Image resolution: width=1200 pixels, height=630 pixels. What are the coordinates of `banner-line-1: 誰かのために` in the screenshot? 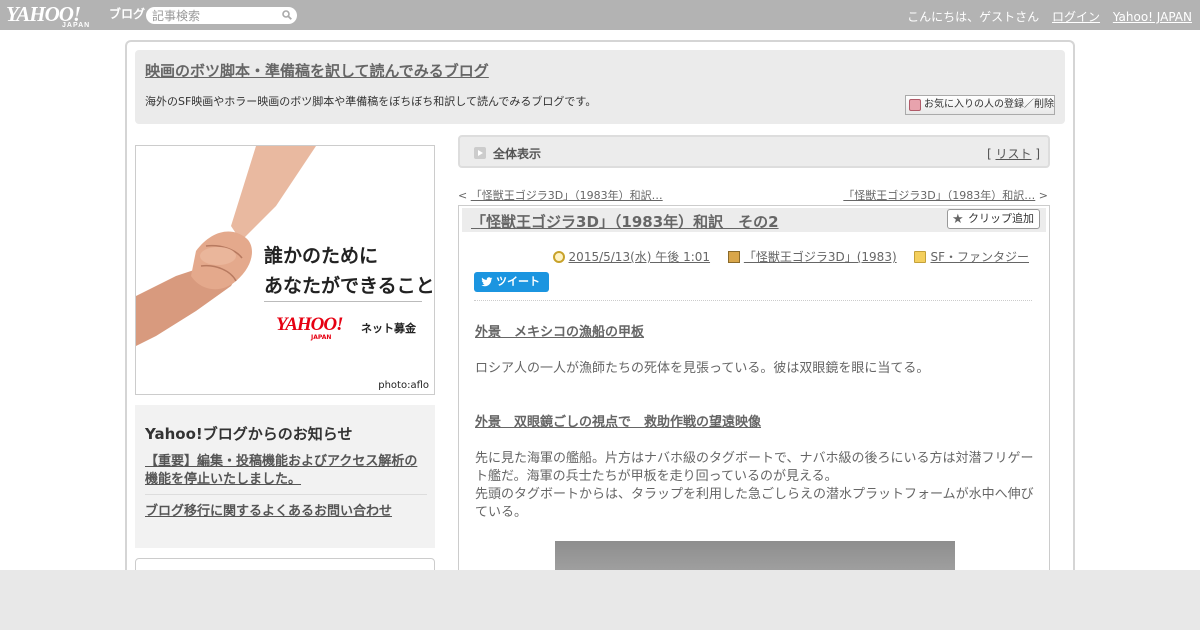 It's located at (321, 256).